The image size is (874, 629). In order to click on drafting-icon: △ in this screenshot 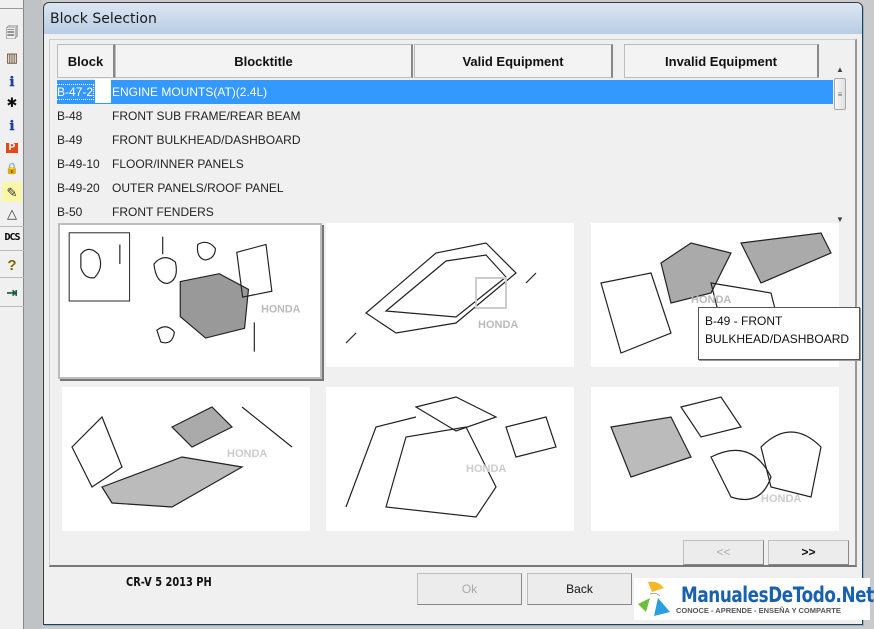, I will do `click(12, 213)`.